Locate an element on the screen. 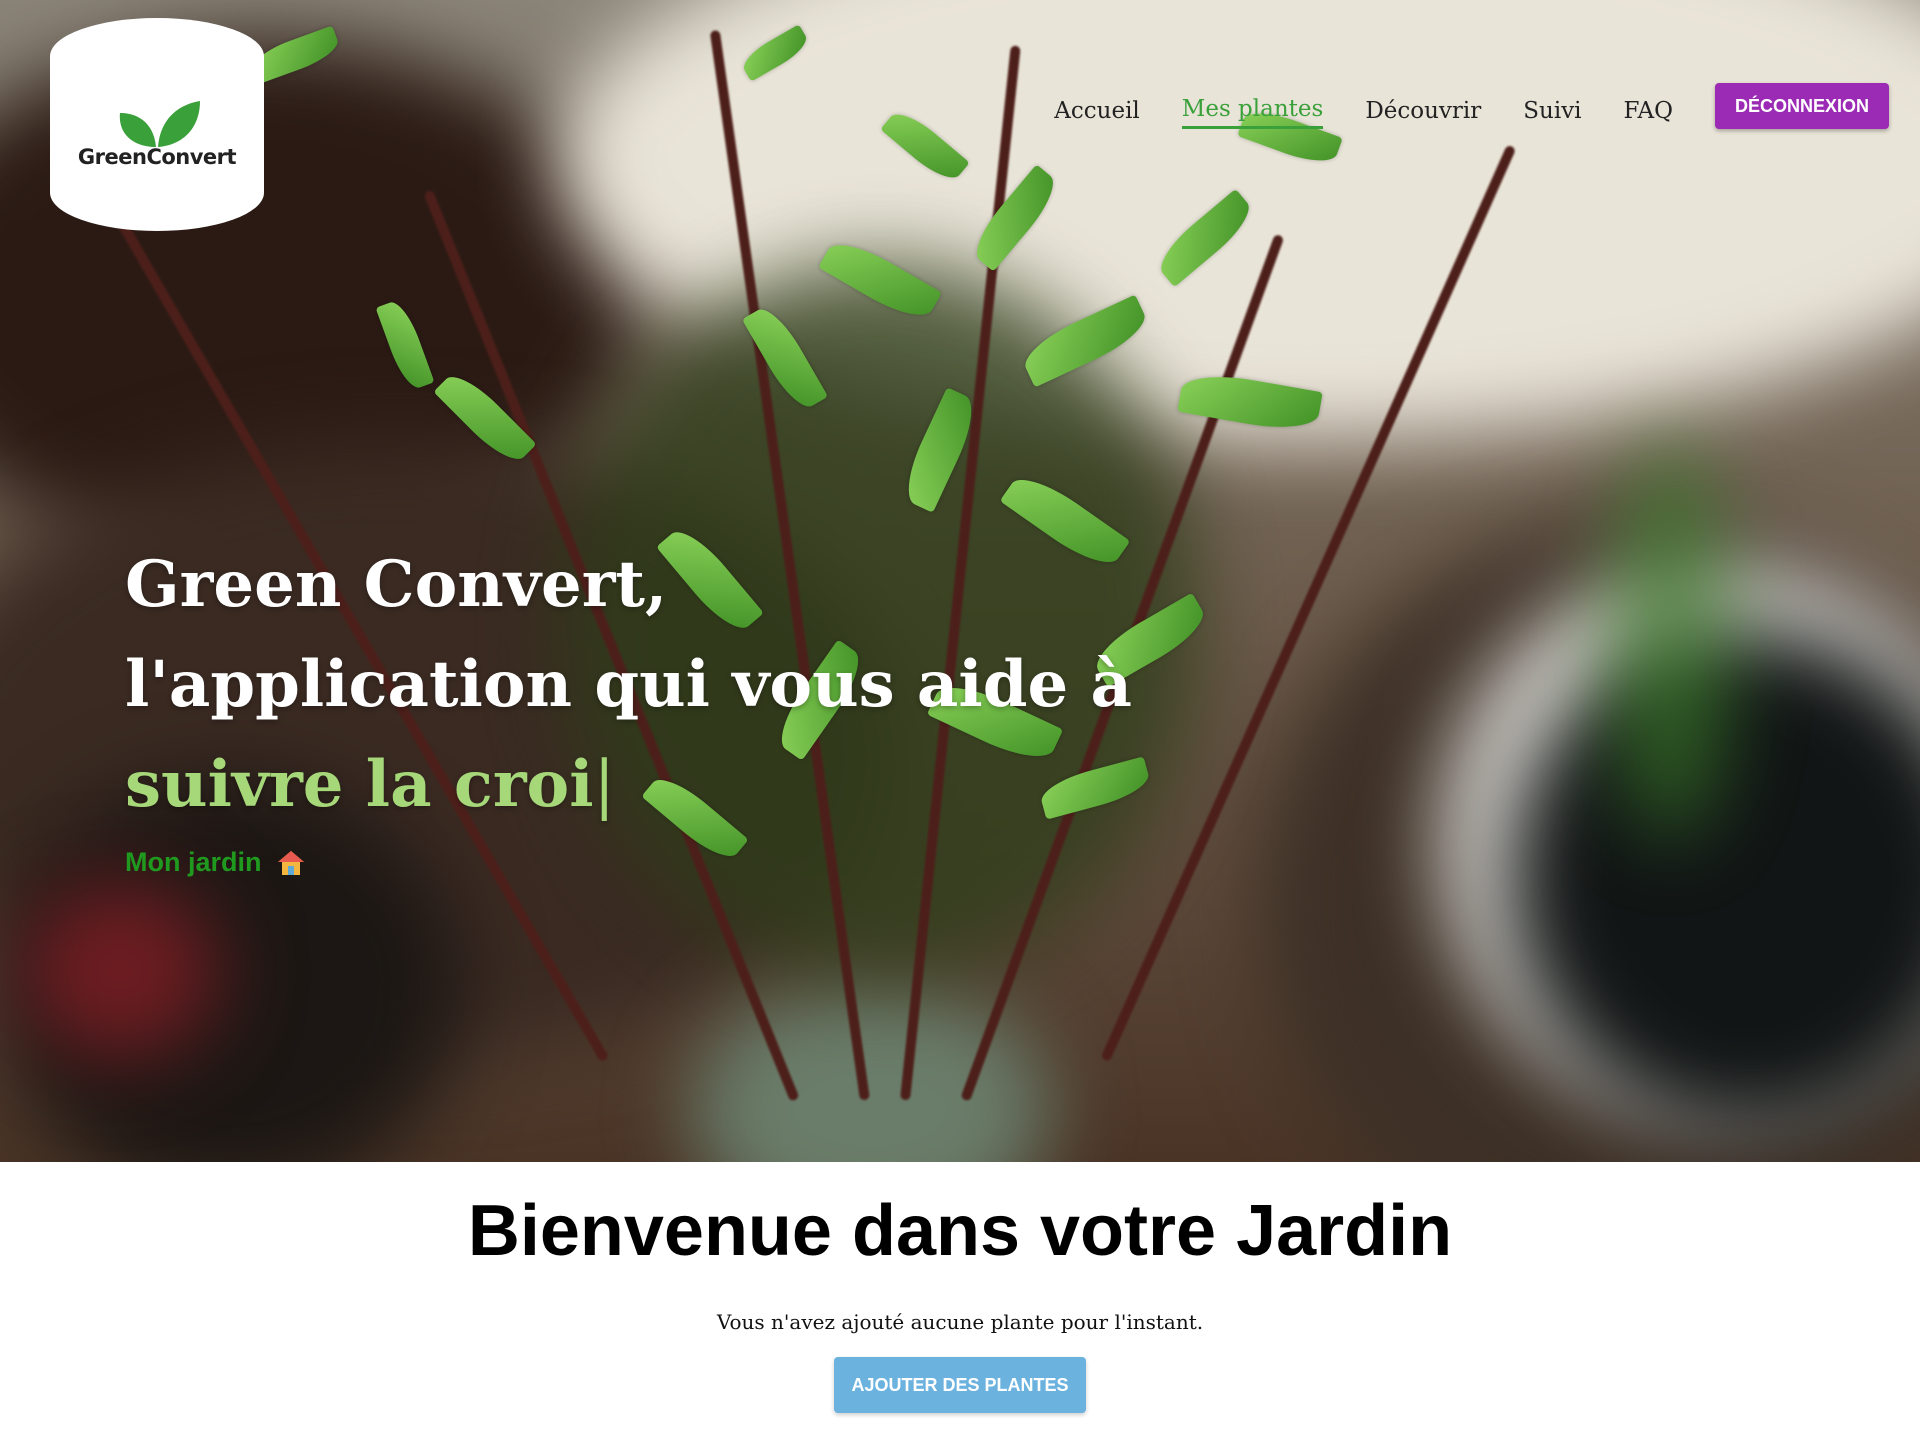 The height and width of the screenshot is (1433, 1920). logo: GreenConvert is located at coordinates (157, 124).